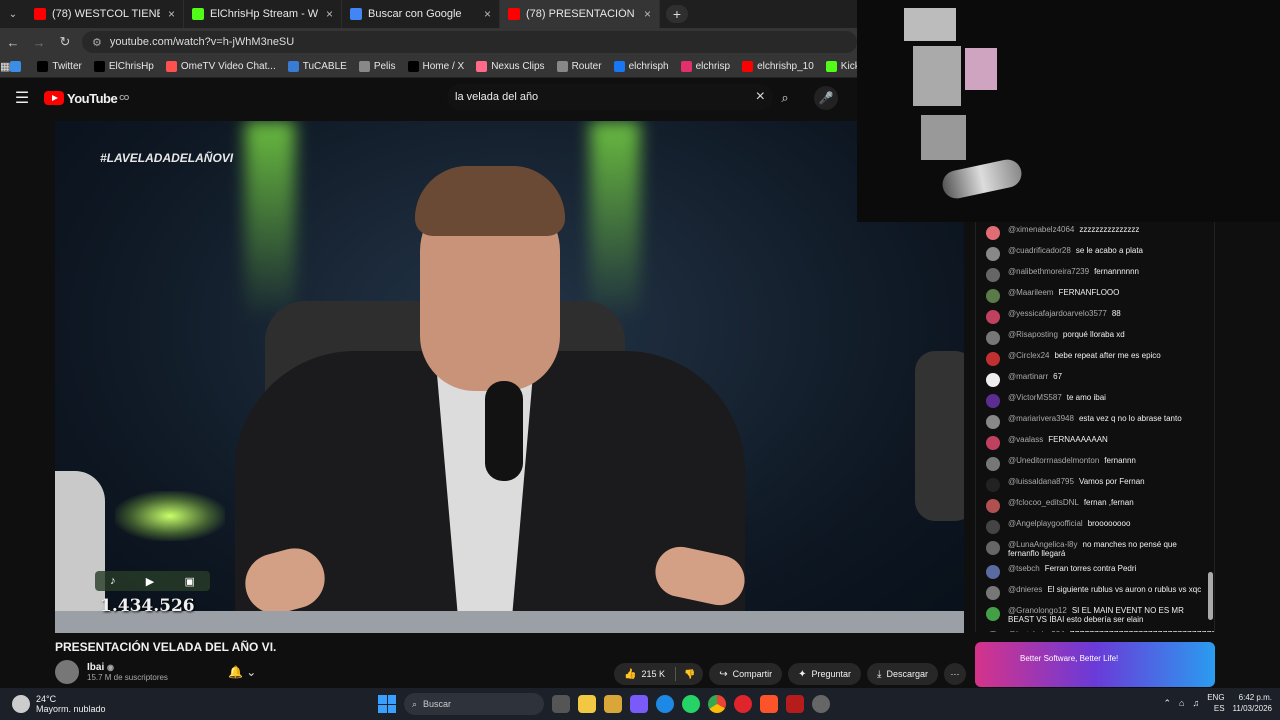 This screenshot has width=1280, height=720. Describe the element at coordinates (86, 98) in the screenshot. I see `youtube-logo: YouTube CO` at that location.